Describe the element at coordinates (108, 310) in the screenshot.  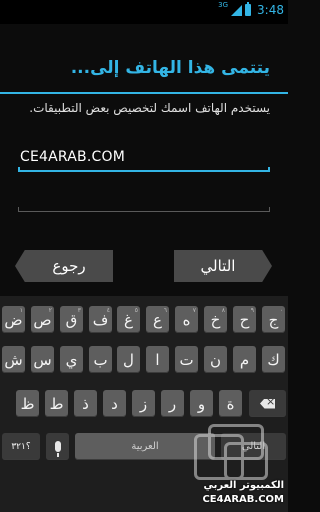
I see `key-hint: ٤` at that location.